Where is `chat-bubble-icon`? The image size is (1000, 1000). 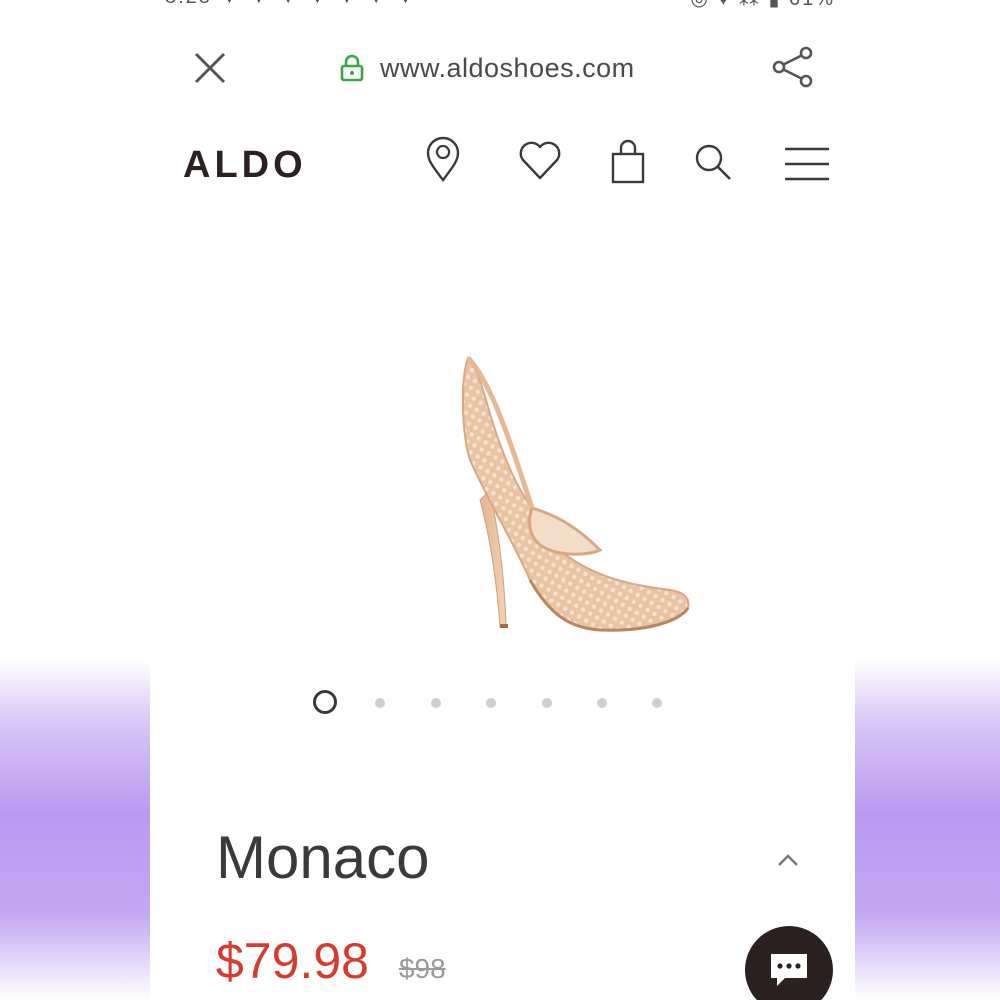 chat-bubble-icon is located at coordinates (789, 970).